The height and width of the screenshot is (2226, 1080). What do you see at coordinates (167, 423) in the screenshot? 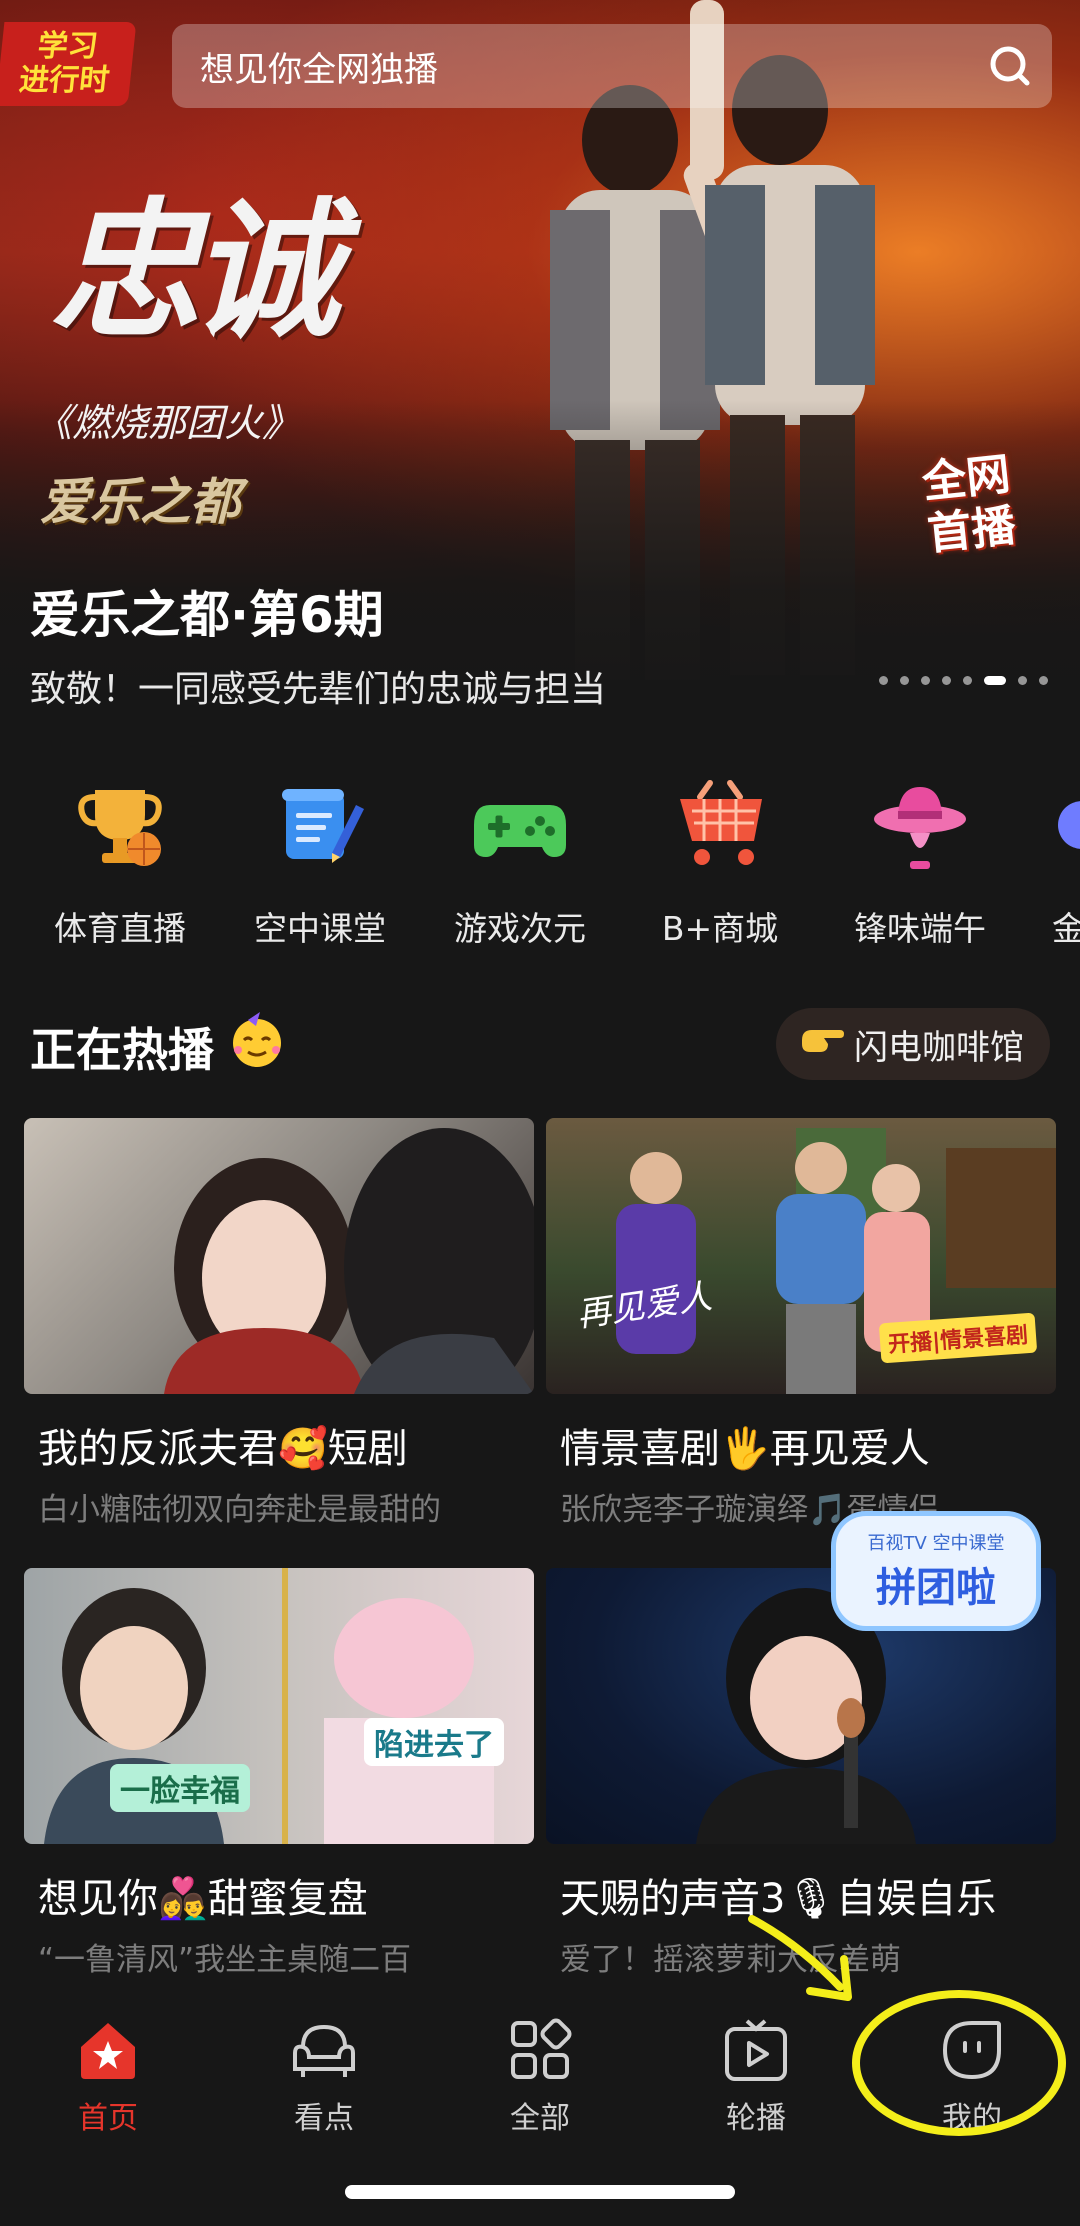
I see `hero-calligraphy-sub: 《燃烧那团火》` at bounding box center [167, 423].